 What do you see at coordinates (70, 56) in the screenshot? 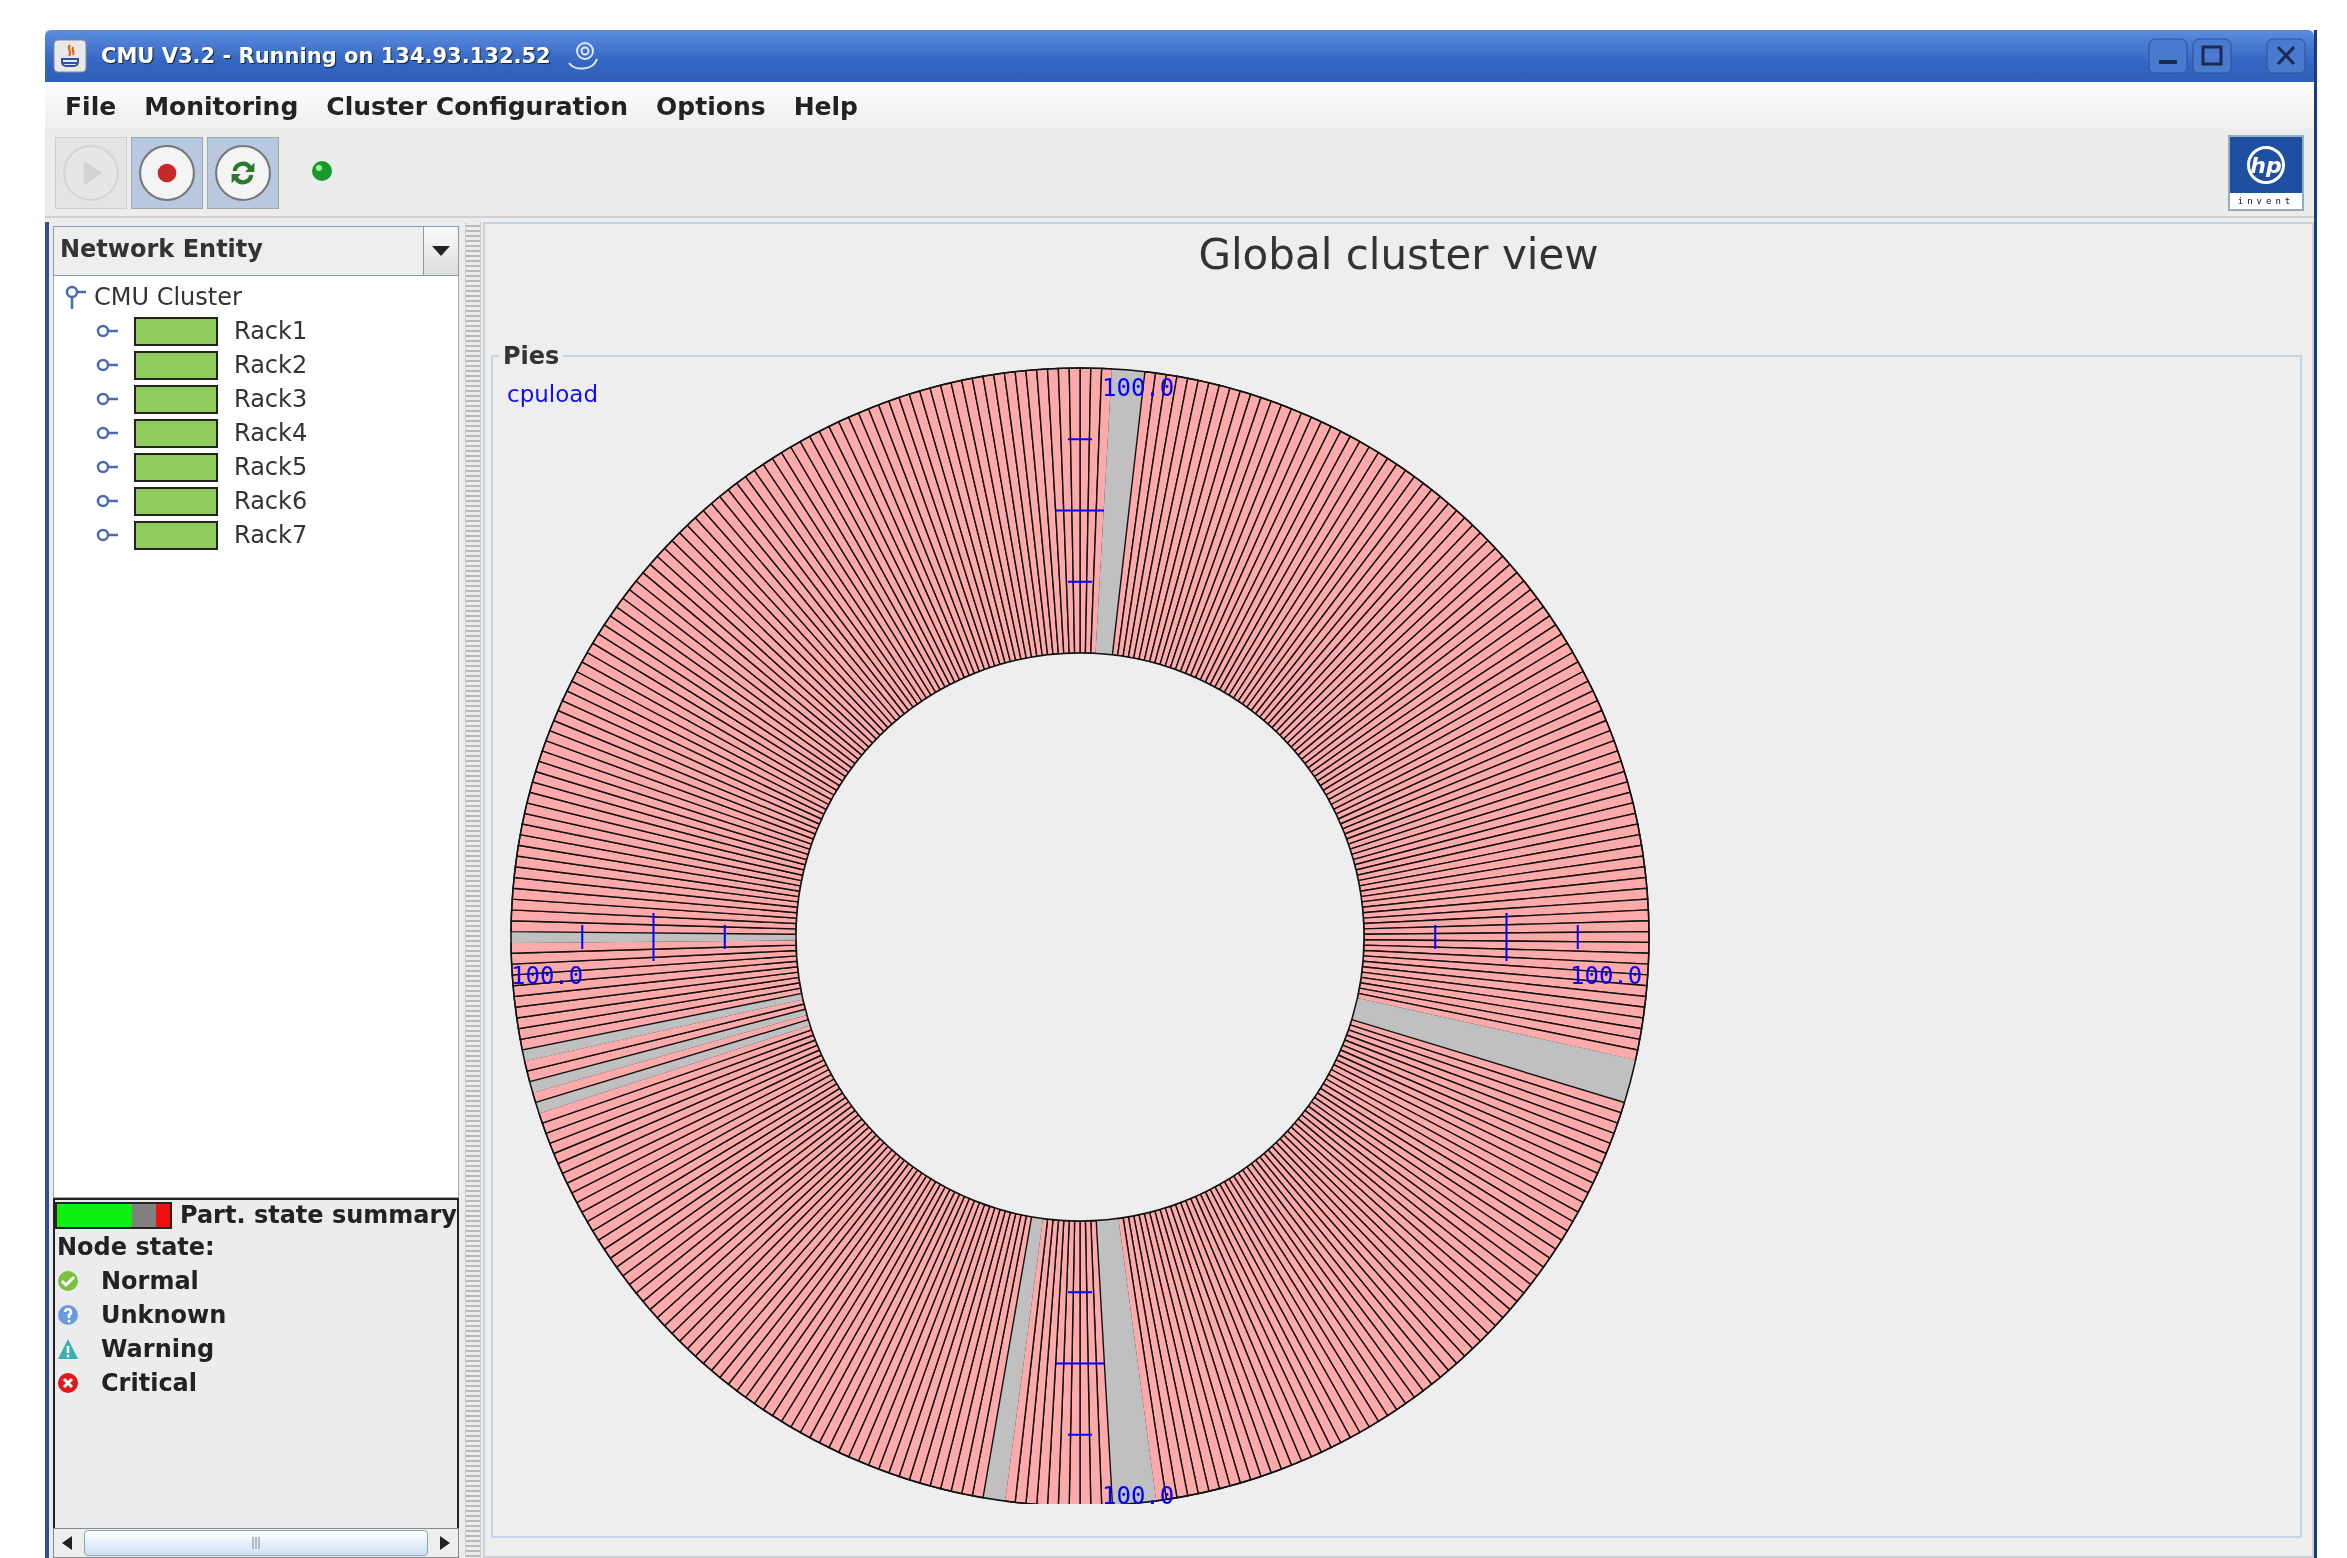
I see `app-icon` at bounding box center [70, 56].